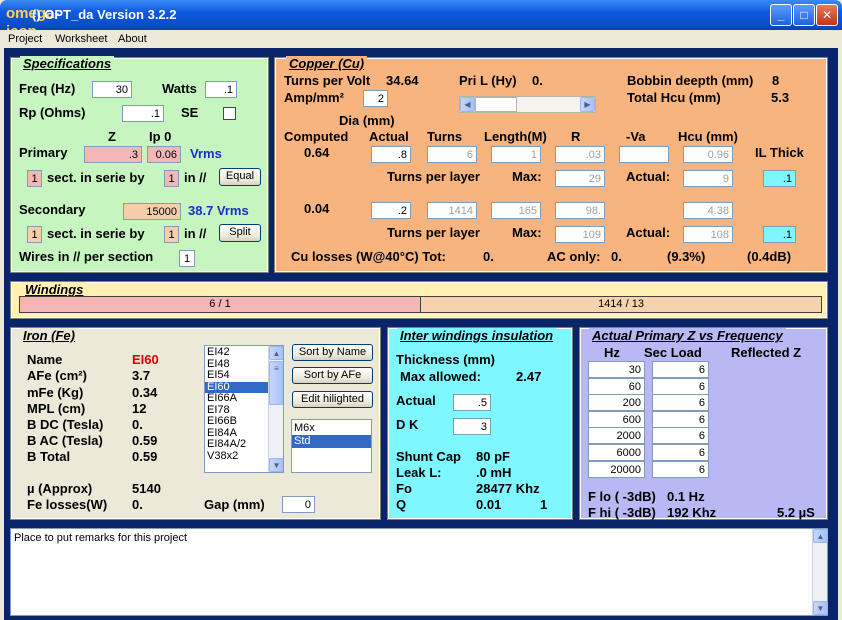 The image size is (842, 620). What do you see at coordinates (171, 178) in the screenshot?
I see `primary-parallel-input: 1` at bounding box center [171, 178].